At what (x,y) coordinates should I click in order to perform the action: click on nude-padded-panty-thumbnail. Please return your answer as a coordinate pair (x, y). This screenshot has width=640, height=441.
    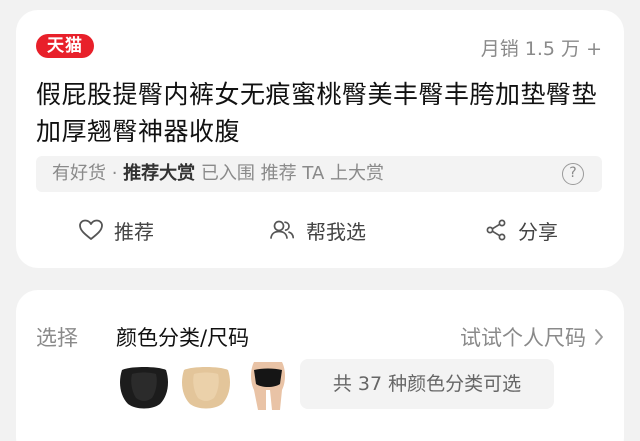
    Looking at the image, I should click on (206, 386).